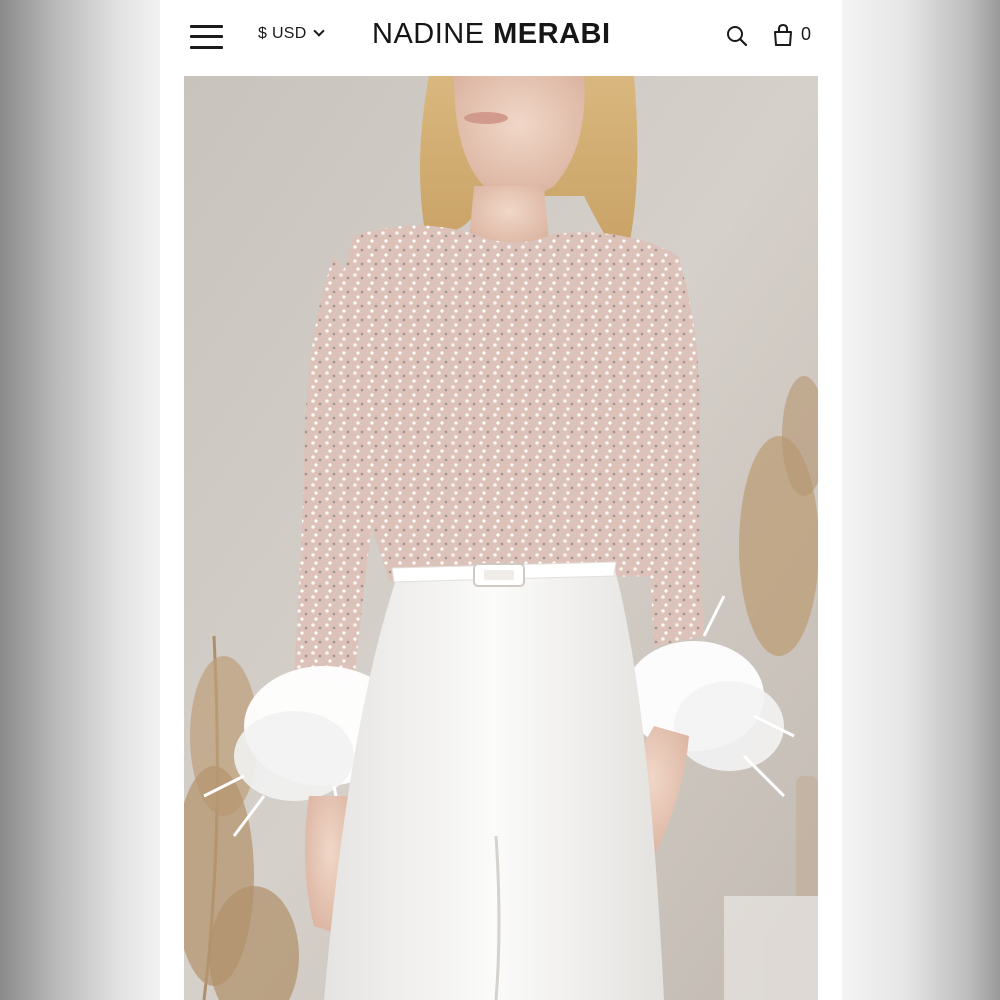 The width and height of the screenshot is (1000, 1000). Describe the element at coordinates (318, 31) in the screenshot. I see `chevron-down-icon` at that location.